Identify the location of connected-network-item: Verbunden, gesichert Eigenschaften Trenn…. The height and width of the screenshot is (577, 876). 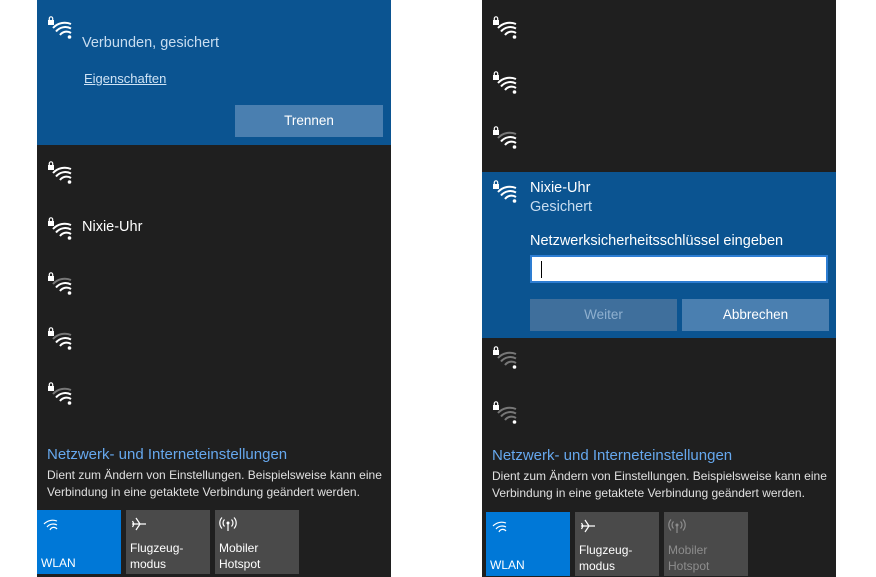
(214, 72).